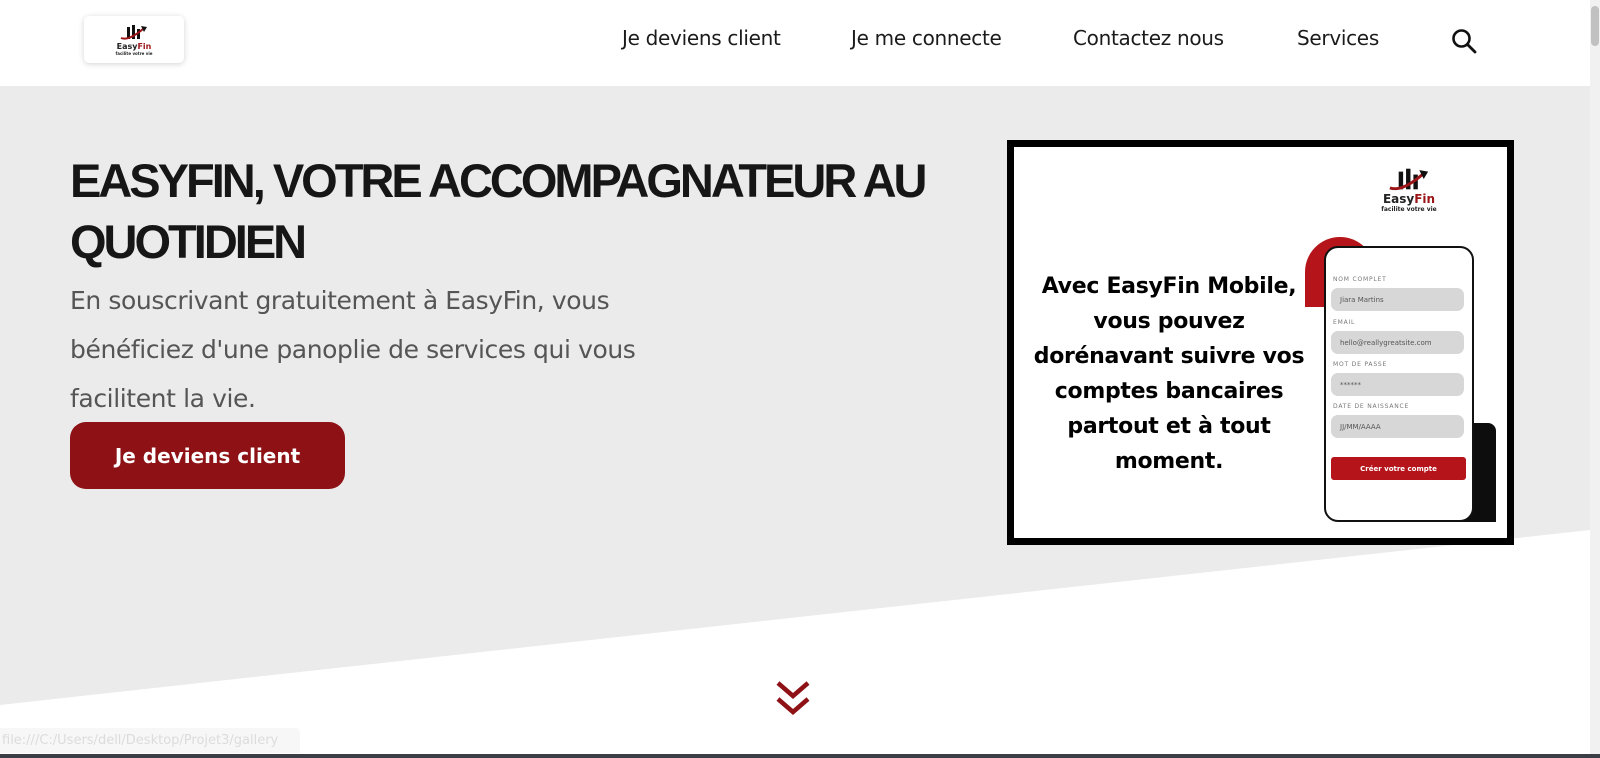 Image resolution: width=1600 pixels, height=758 pixels. Describe the element at coordinates (1344, 322) in the screenshot. I see `phone-field-label: EMAIL` at that location.